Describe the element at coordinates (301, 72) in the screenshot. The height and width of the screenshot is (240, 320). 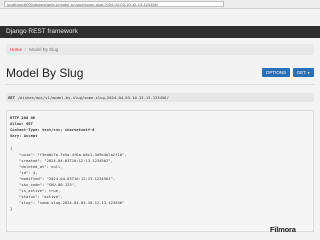
I see `get-button-label: GET` at that location.